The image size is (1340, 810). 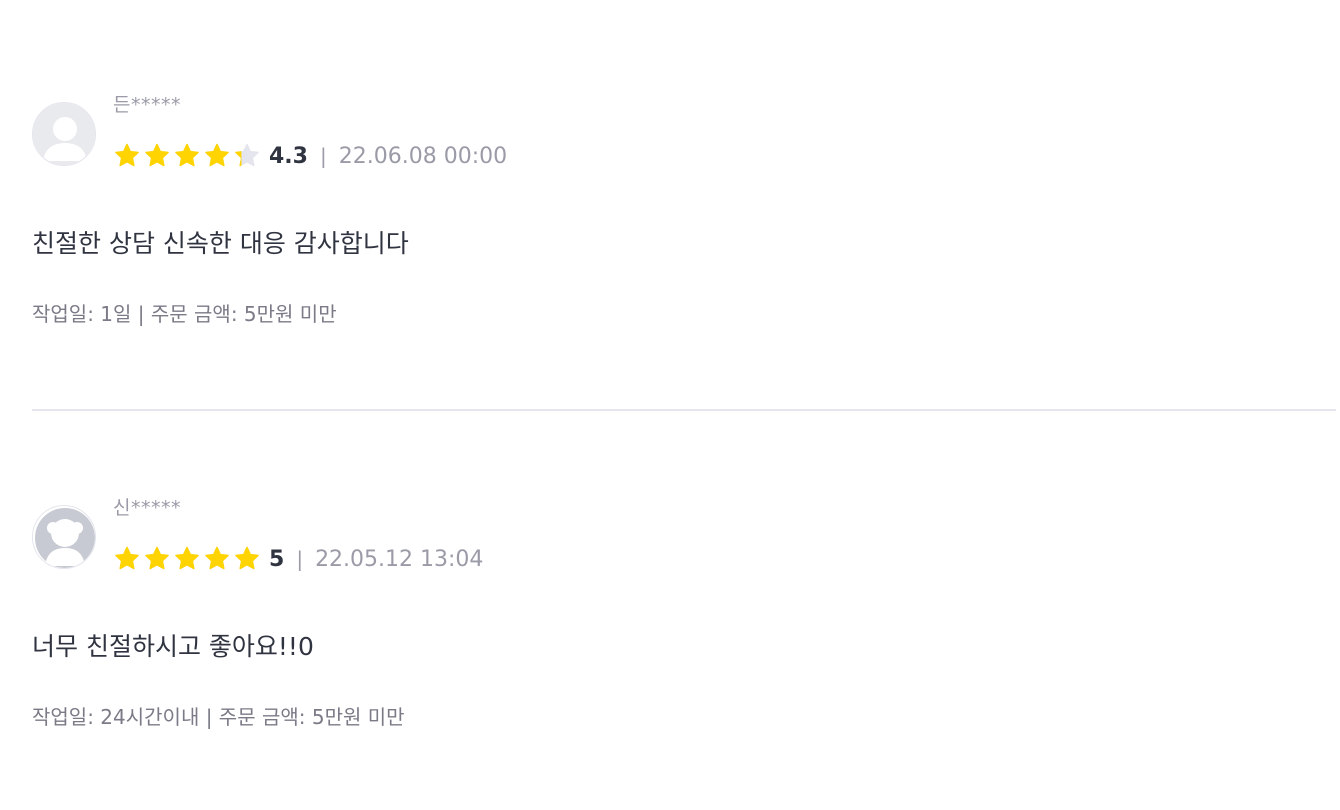 I want to click on review-comment: 너무 친절하시고 좋아요!!0, so click(x=173, y=646).